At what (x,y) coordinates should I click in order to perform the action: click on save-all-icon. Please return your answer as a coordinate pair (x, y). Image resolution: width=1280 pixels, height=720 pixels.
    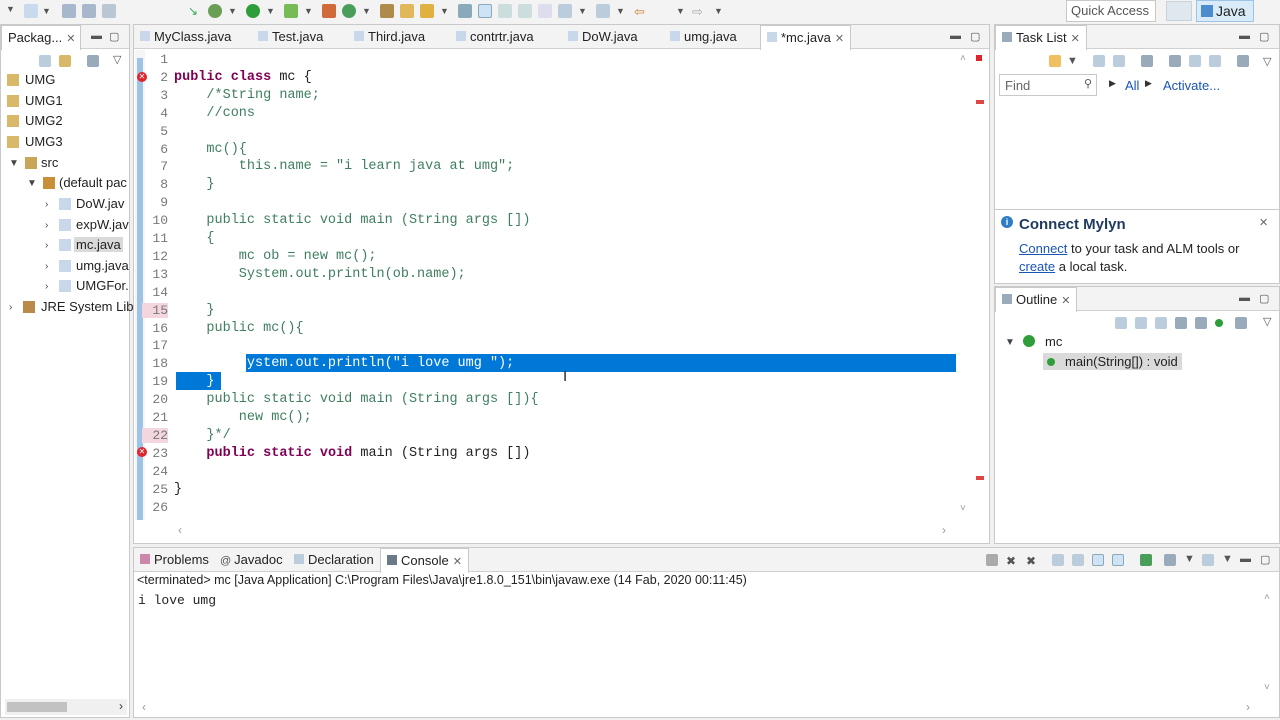
    Looking at the image, I should click on (89, 11).